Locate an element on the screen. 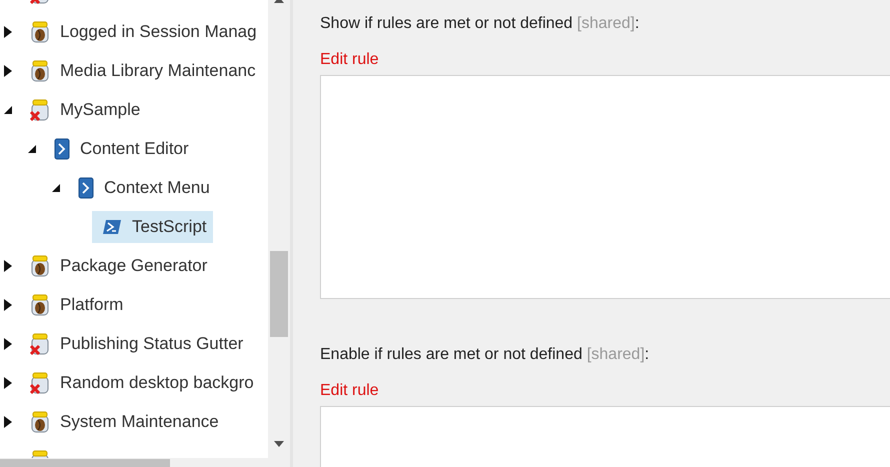  tree-item-label: Package Generator is located at coordinates (134, 265).